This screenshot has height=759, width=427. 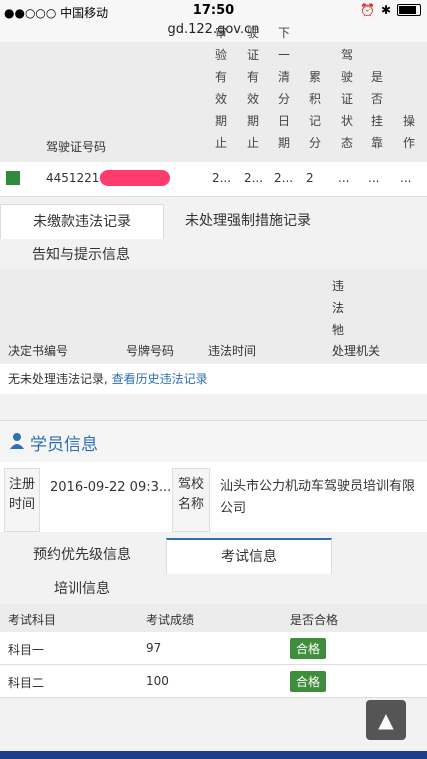 I want to click on arrow-up-icon: ▲, so click(x=386, y=720).